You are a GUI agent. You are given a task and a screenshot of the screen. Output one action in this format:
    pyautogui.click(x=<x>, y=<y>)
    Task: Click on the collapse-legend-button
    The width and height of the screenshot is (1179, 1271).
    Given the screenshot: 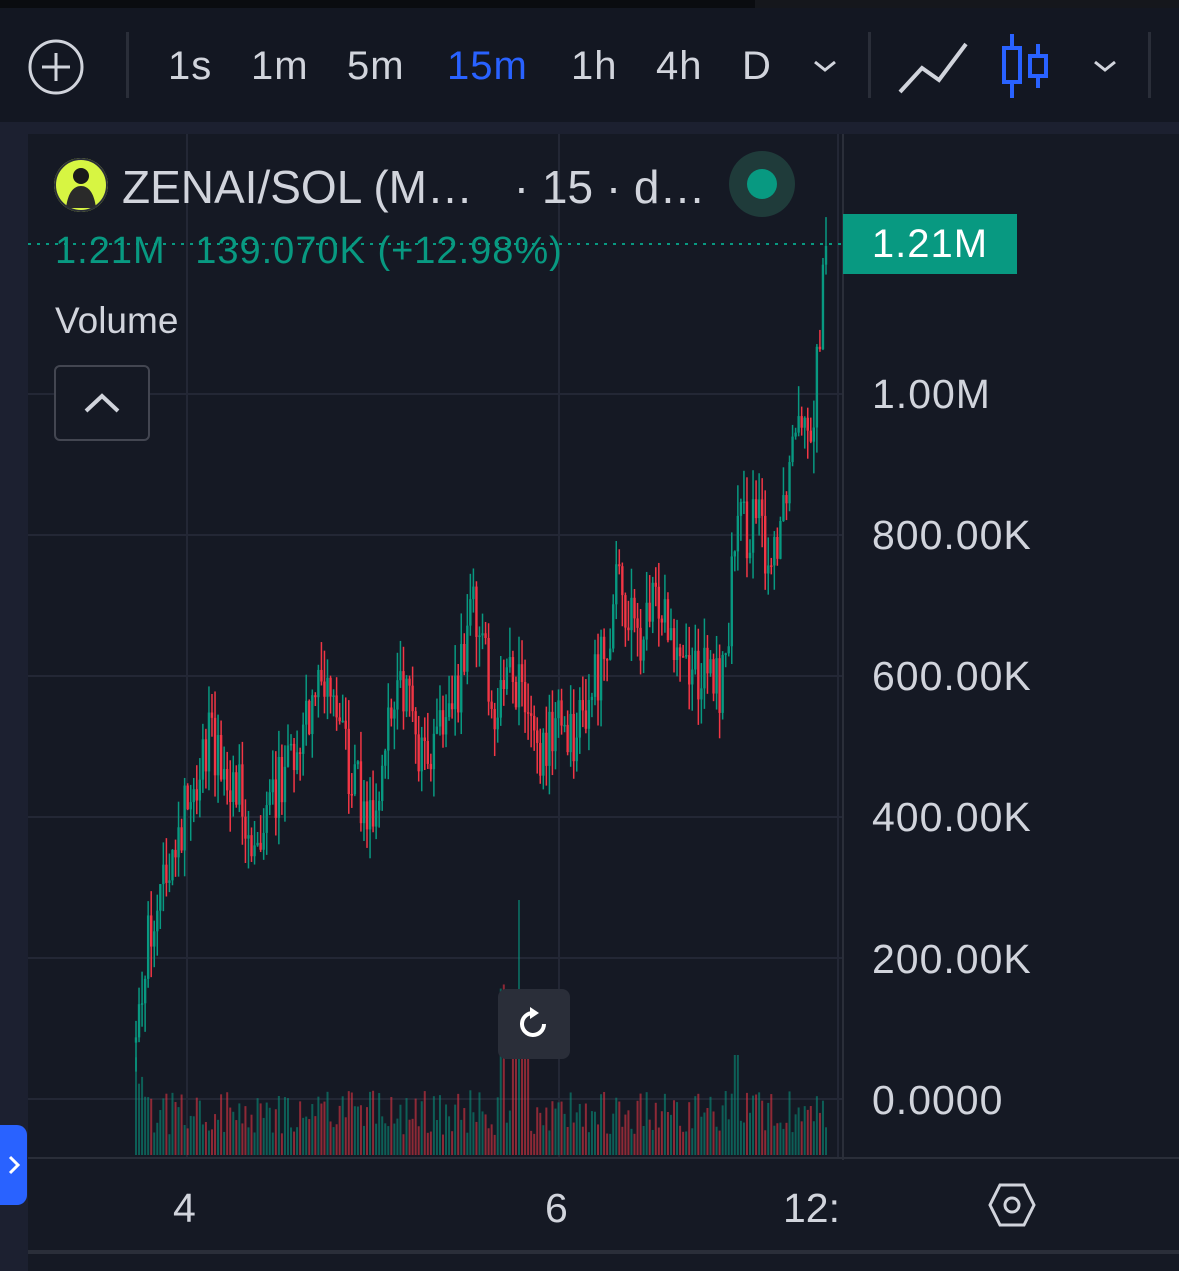 What is the action you would take?
    pyautogui.click(x=102, y=403)
    